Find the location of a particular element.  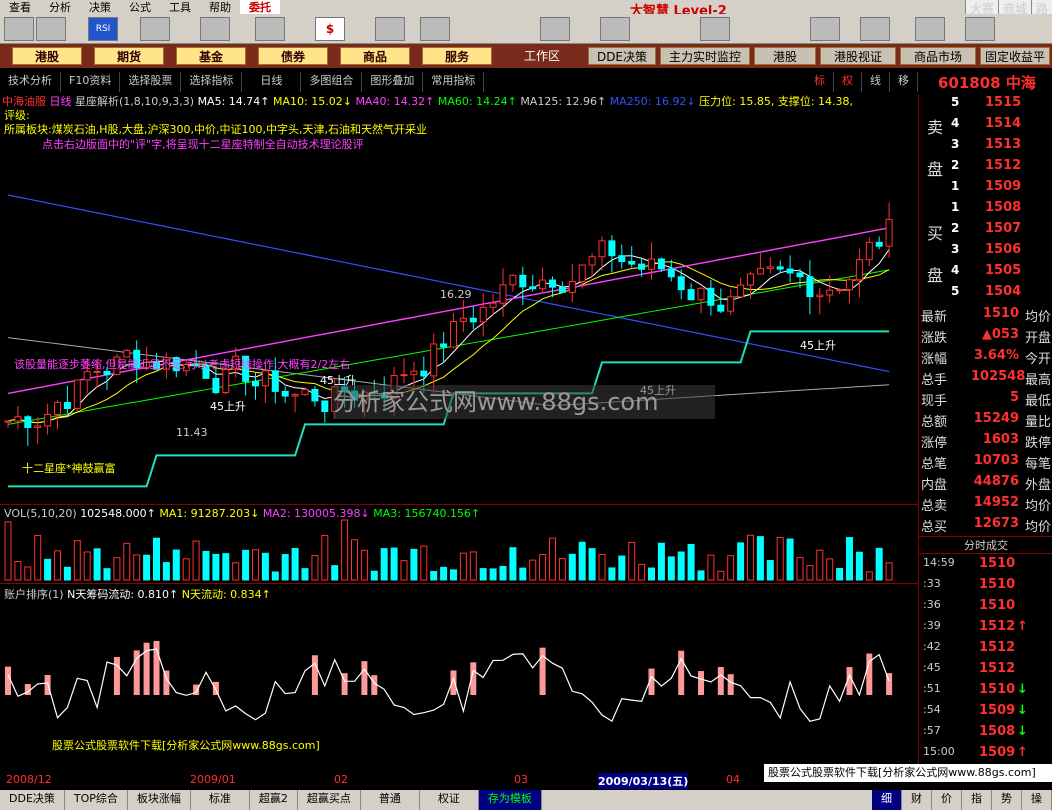

bottom-tab: 权证 is located at coordinates (449, 800).